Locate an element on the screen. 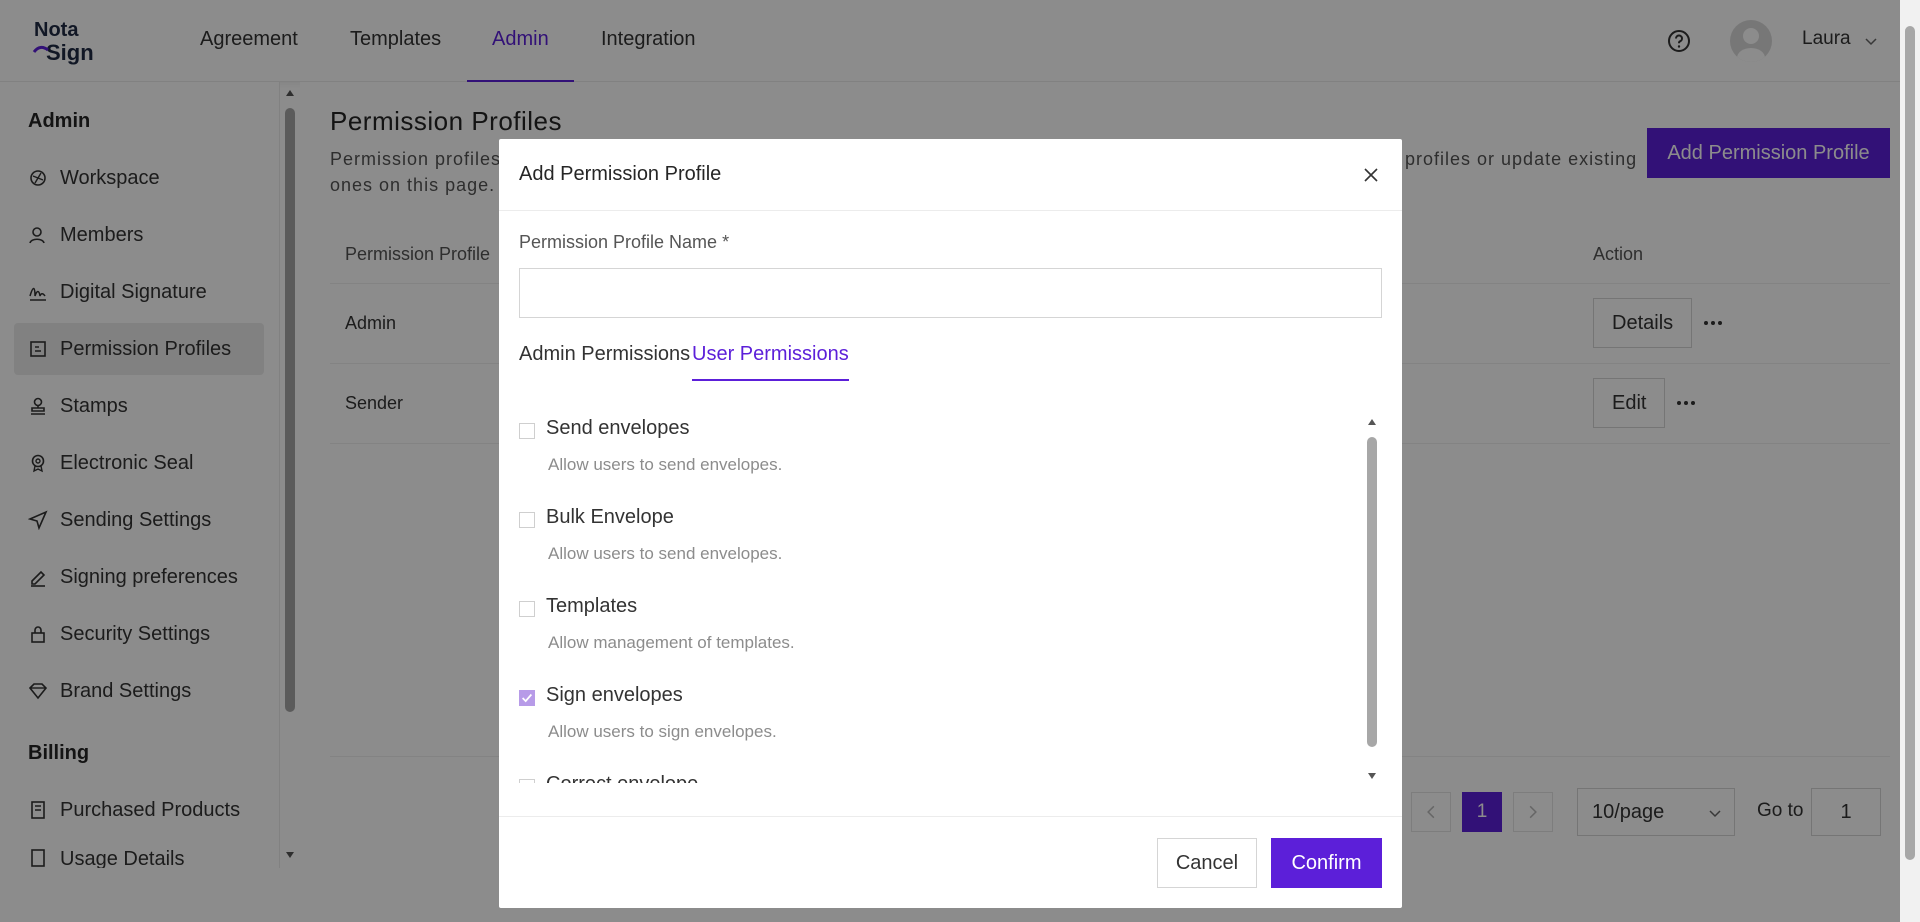  permission-name: Templates is located at coordinates (591, 606).